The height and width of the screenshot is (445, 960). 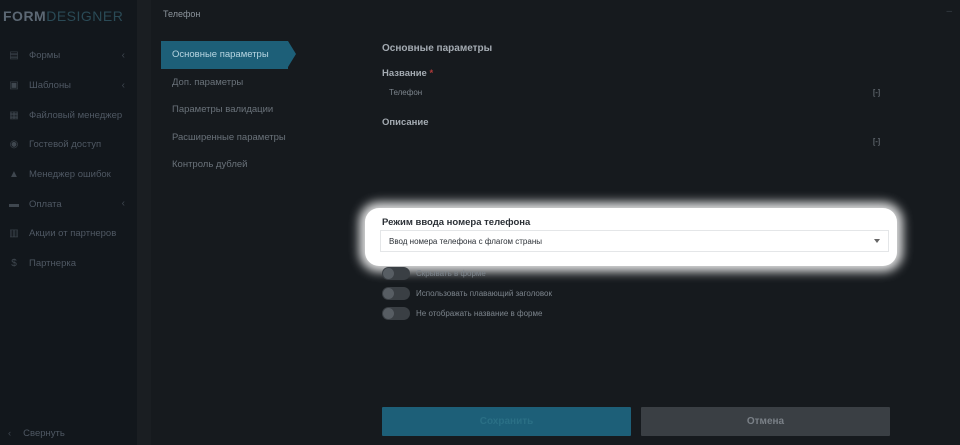 What do you see at coordinates (877, 241) in the screenshot?
I see `caret-down-icon` at bounding box center [877, 241].